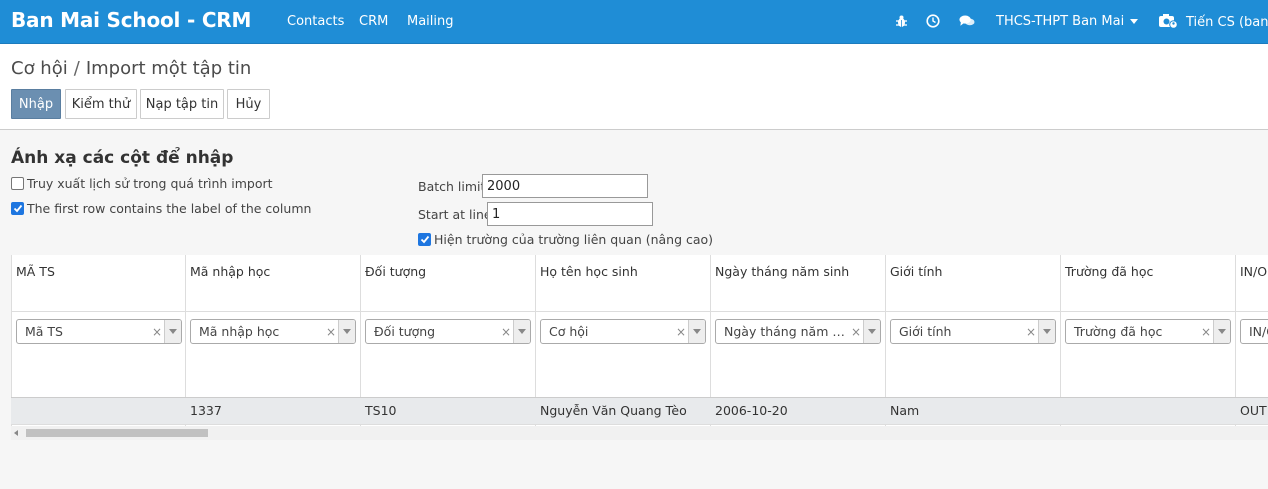 The width and height of the screenshot is (1268, 489). What do you see at coordinates (570, 214) in the screenshot?
I see `start-line-input` at bounding box center [570, 214].